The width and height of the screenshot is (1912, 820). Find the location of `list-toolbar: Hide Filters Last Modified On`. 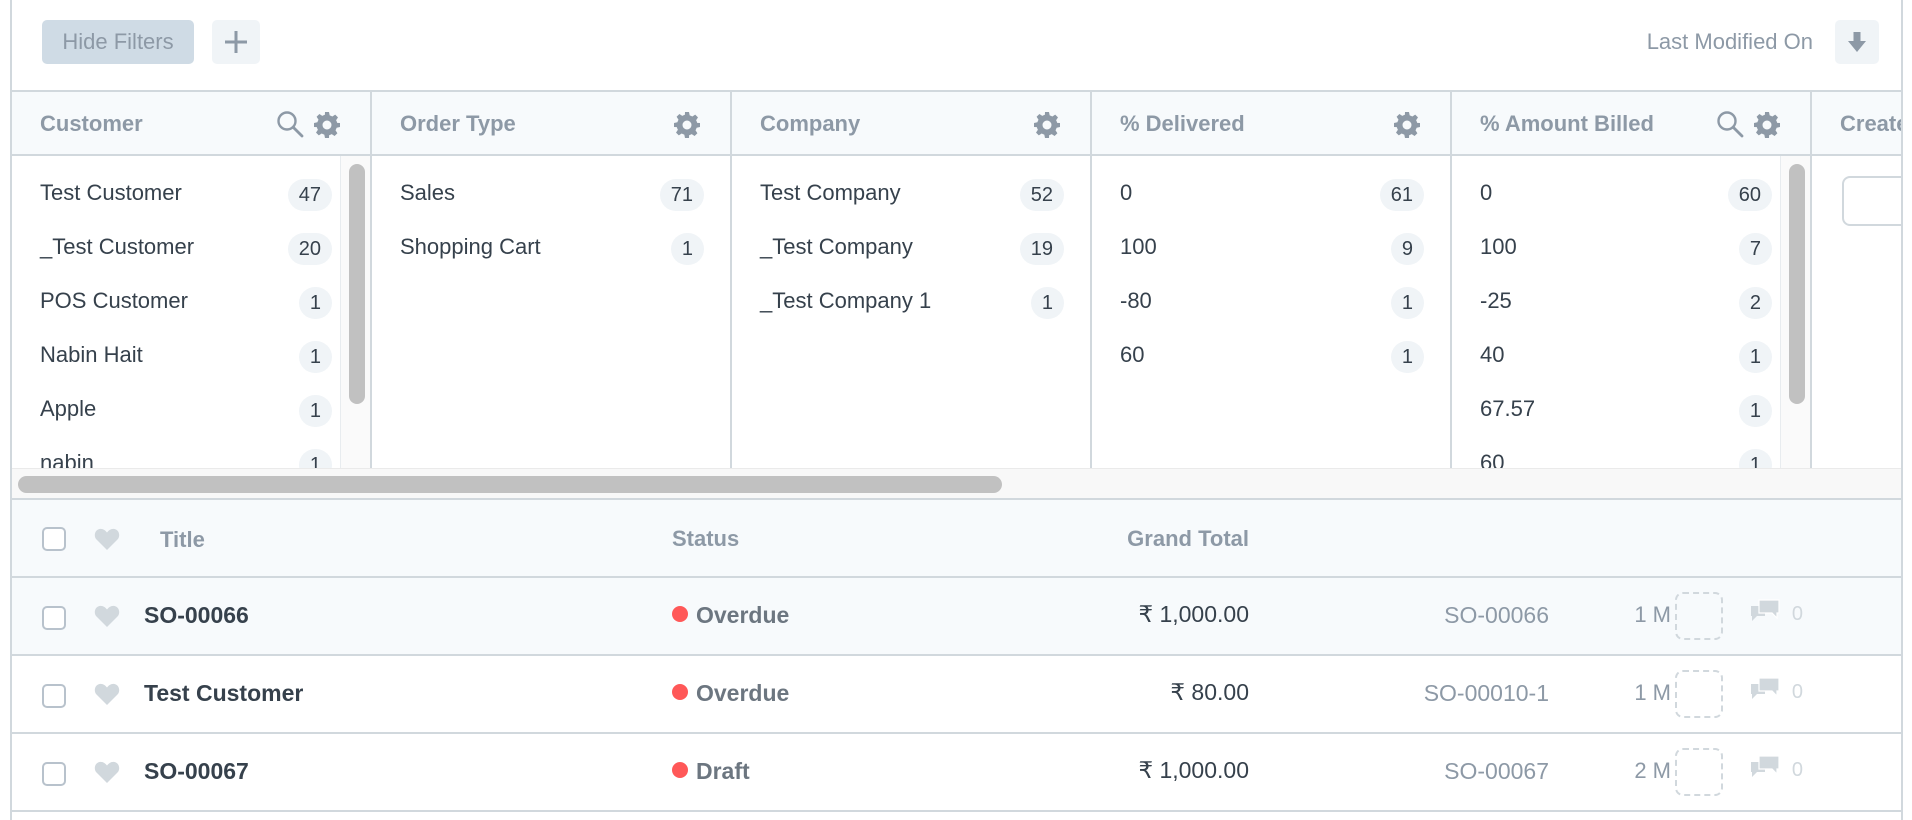

list-toolbar: Hide Filters Last Modified On is located at coordinates (956, 46).